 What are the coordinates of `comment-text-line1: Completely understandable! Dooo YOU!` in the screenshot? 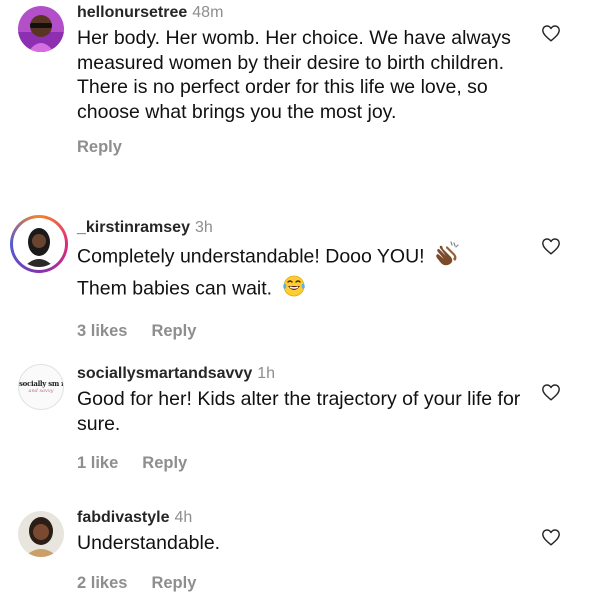 It's located at (251, 256).